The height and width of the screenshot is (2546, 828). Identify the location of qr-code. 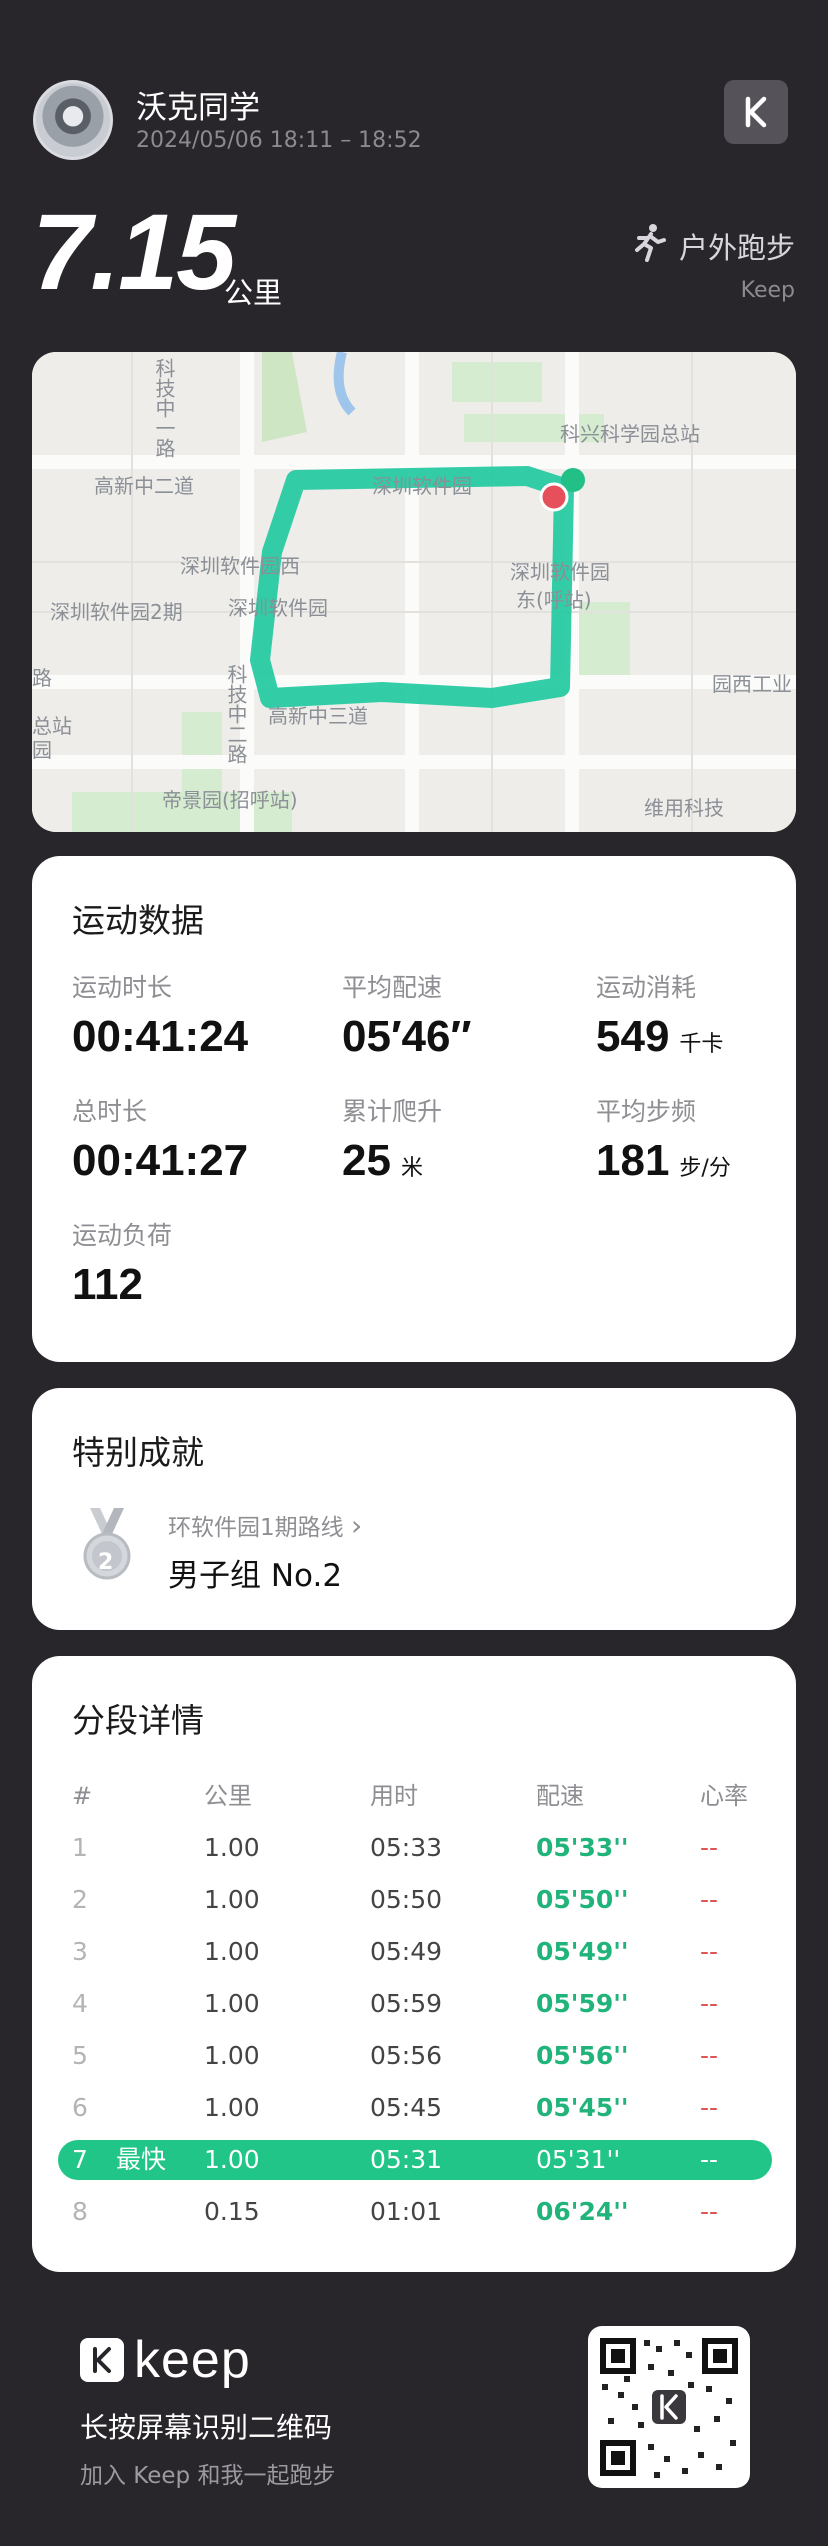
(669, 2407).